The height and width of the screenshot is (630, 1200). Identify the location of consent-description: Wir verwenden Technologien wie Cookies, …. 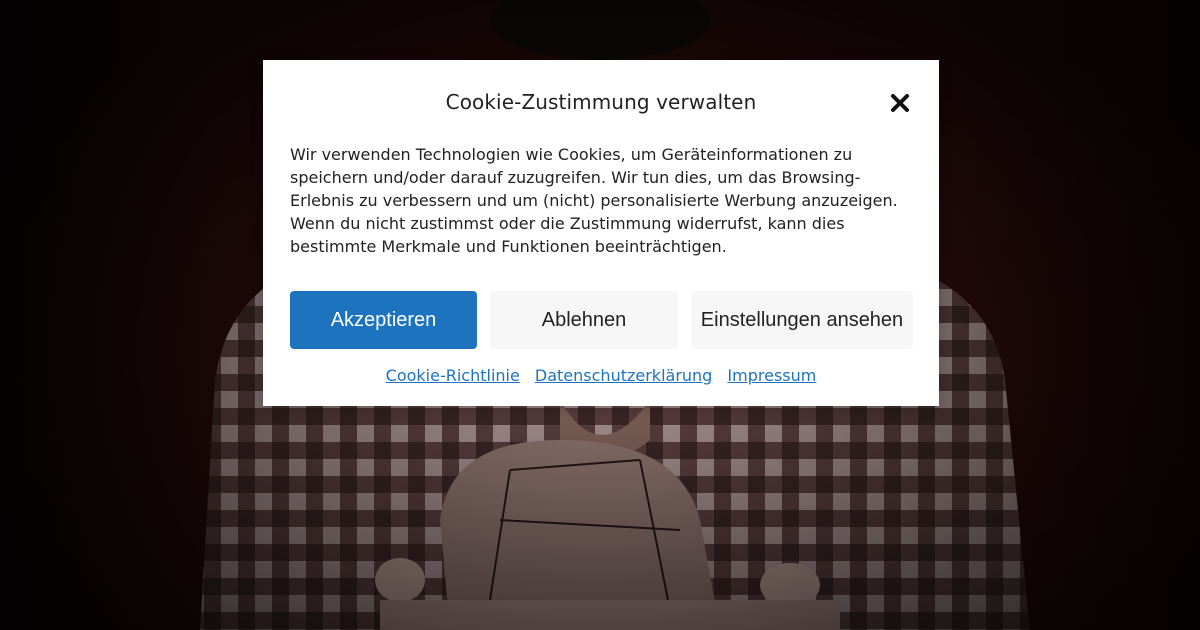
(594, 200).